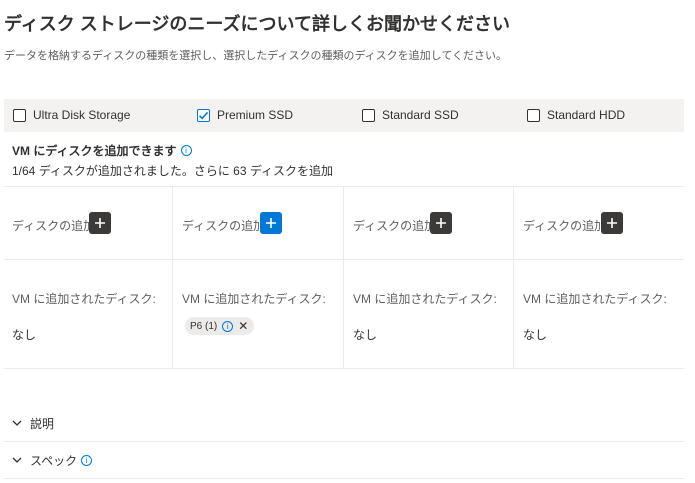 The height and width of the screenshot is (483, 695). I want to click on section-divider, so click(344, 478).